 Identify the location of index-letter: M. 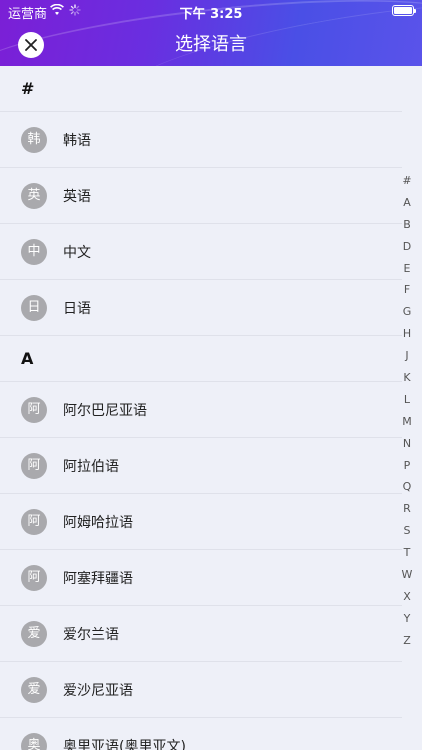
(407, 422).